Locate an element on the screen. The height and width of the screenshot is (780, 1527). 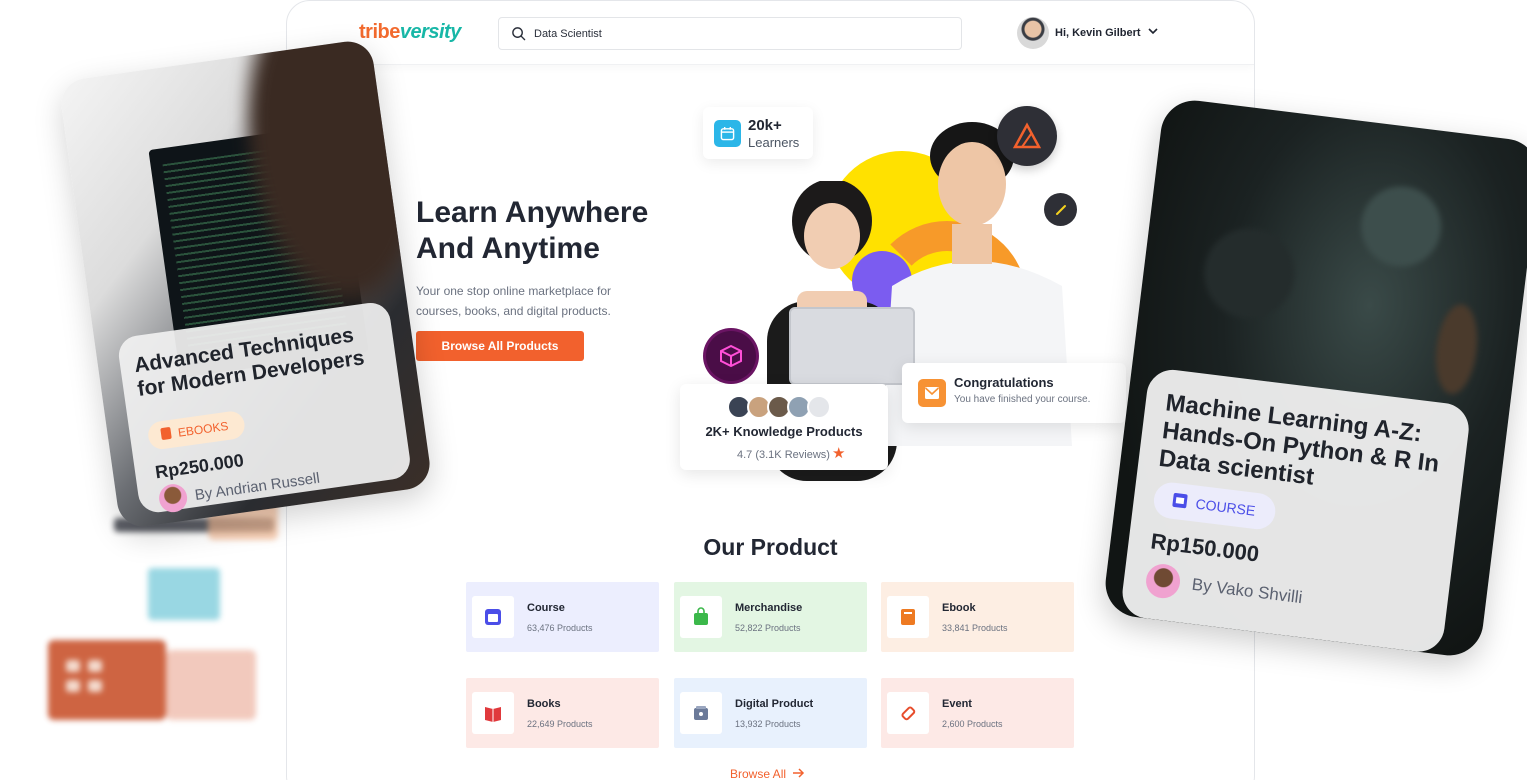
top-navigation: tribeversity Hi, Kevin Gilbert is located at coordinates (770, 33).